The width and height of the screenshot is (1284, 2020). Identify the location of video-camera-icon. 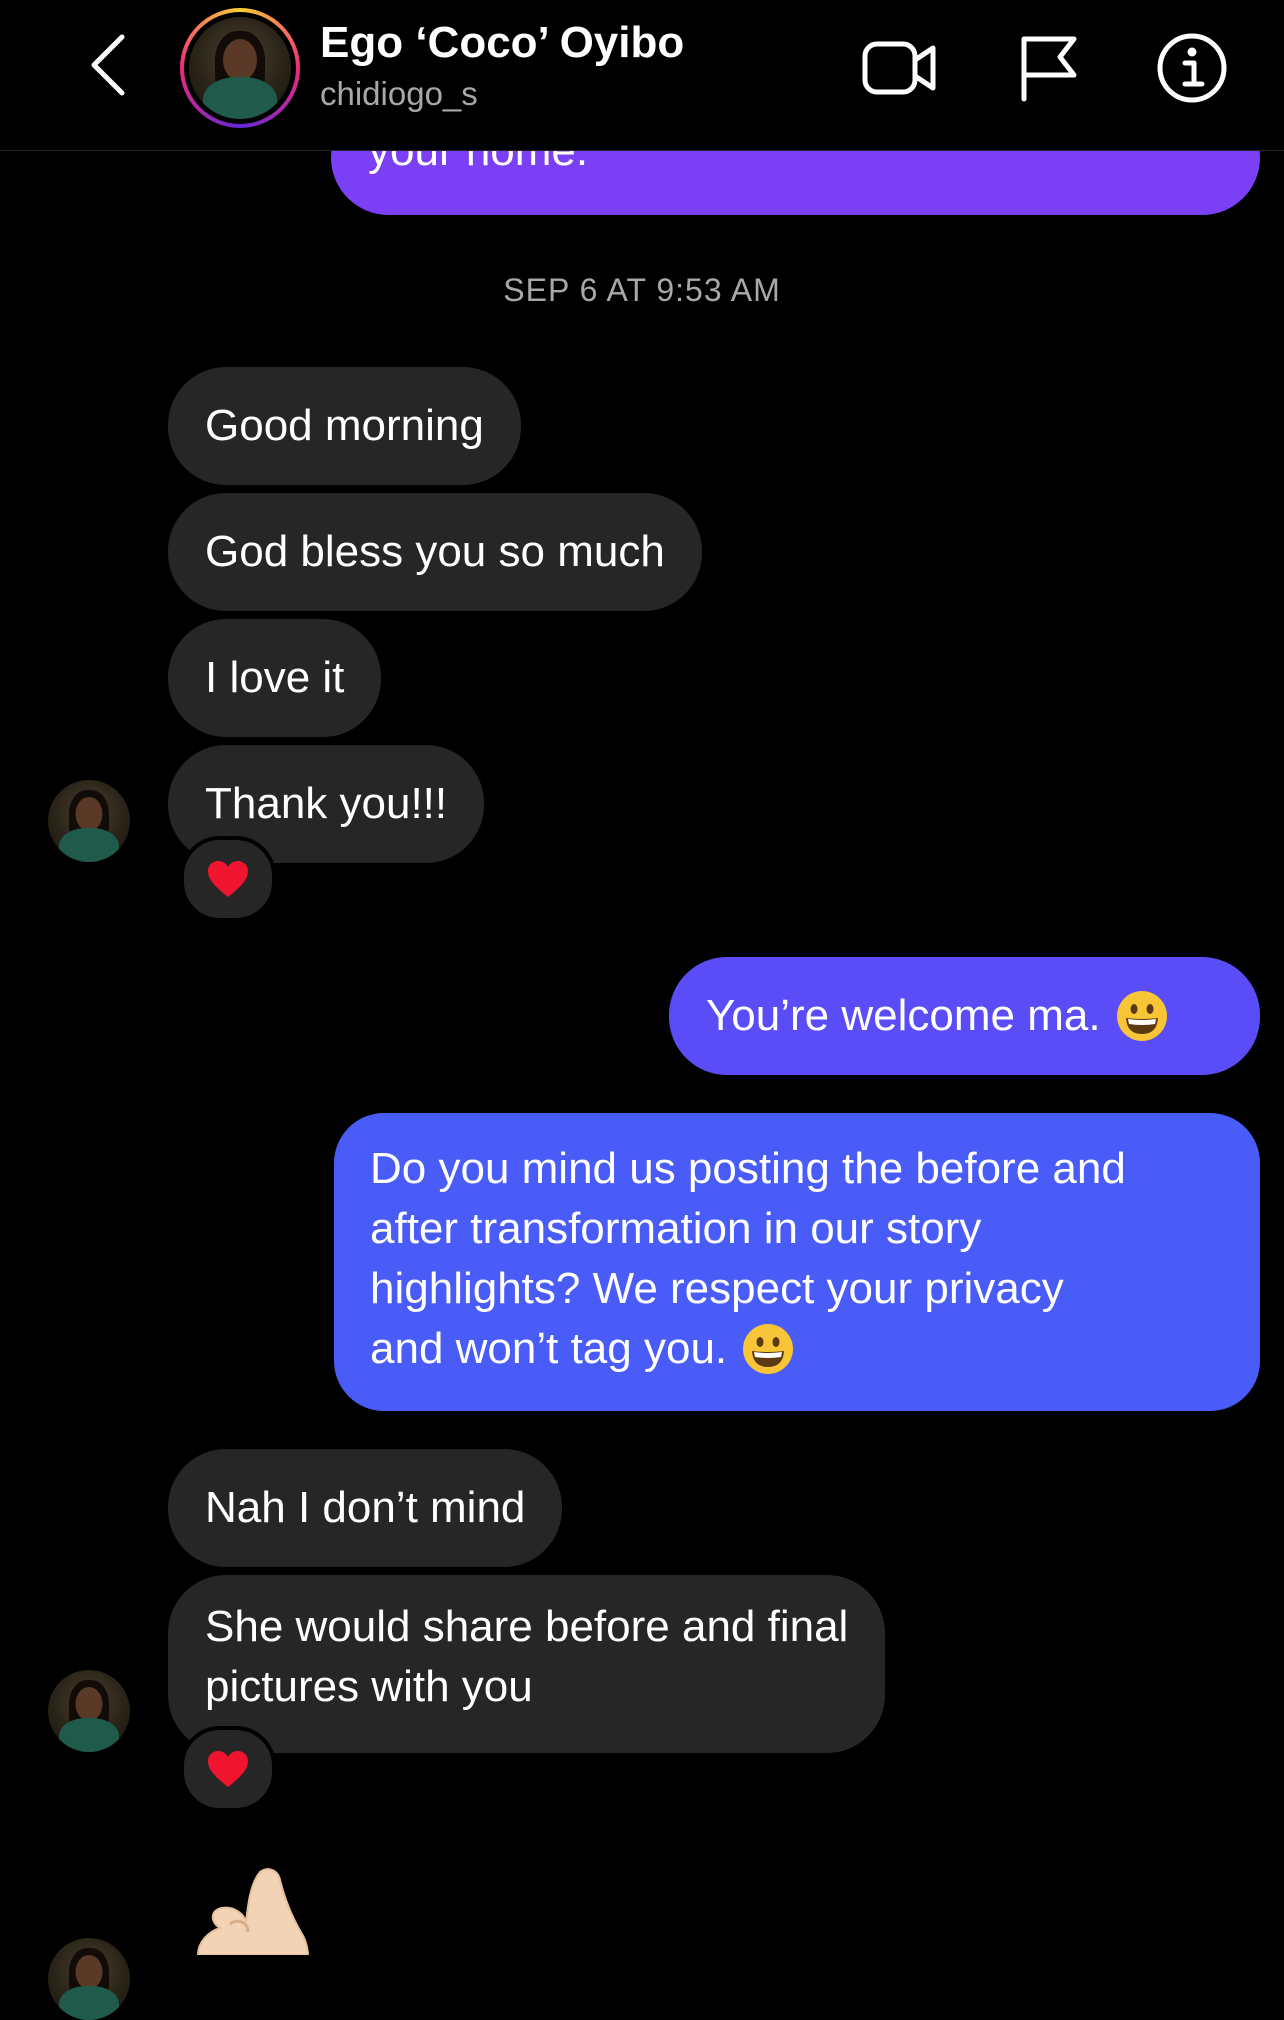
(899, 68).